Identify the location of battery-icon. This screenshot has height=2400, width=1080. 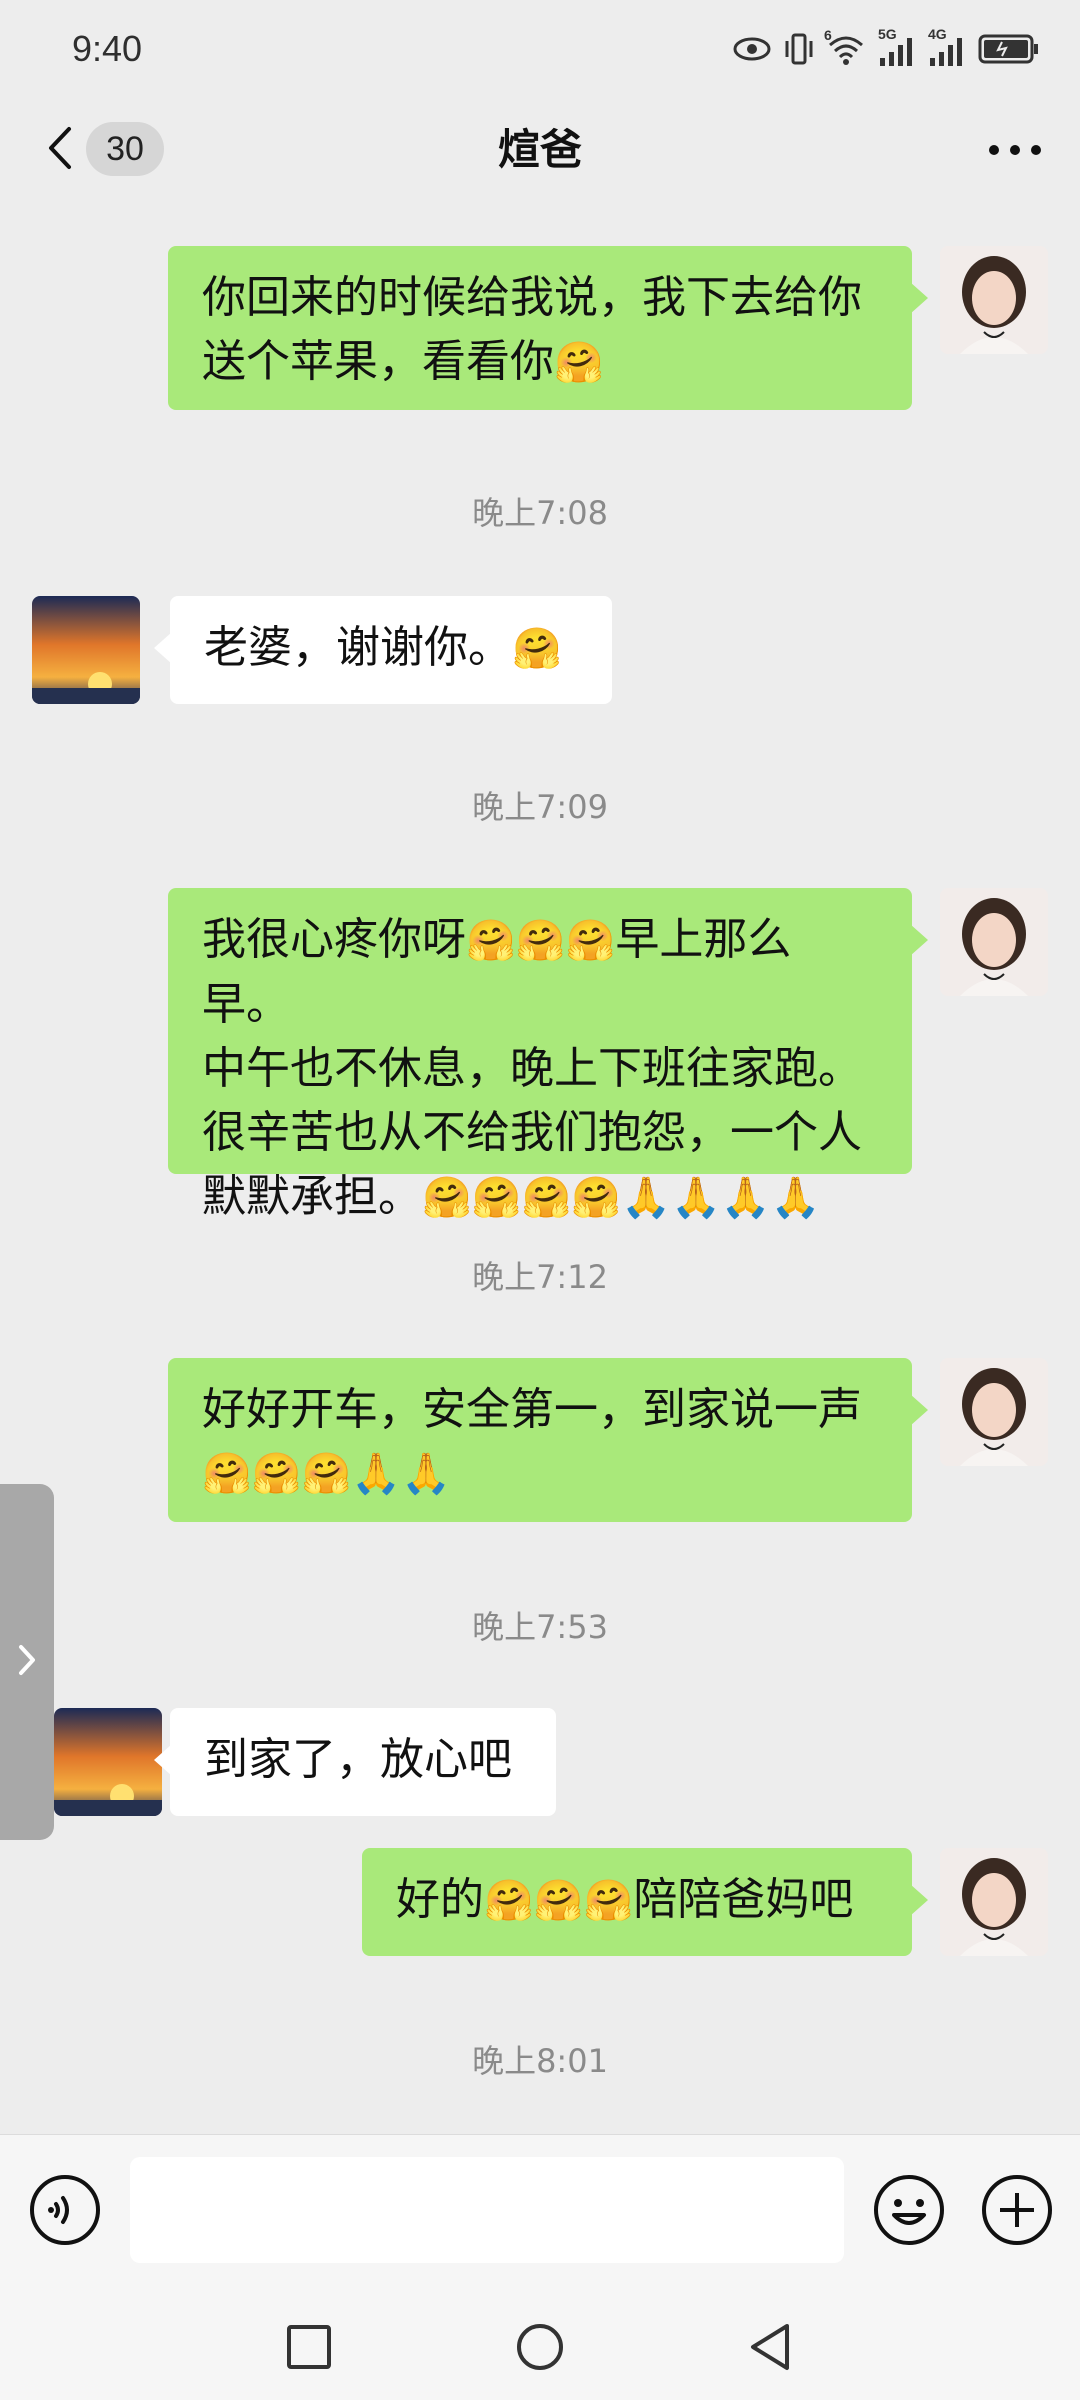
(1009, 51).